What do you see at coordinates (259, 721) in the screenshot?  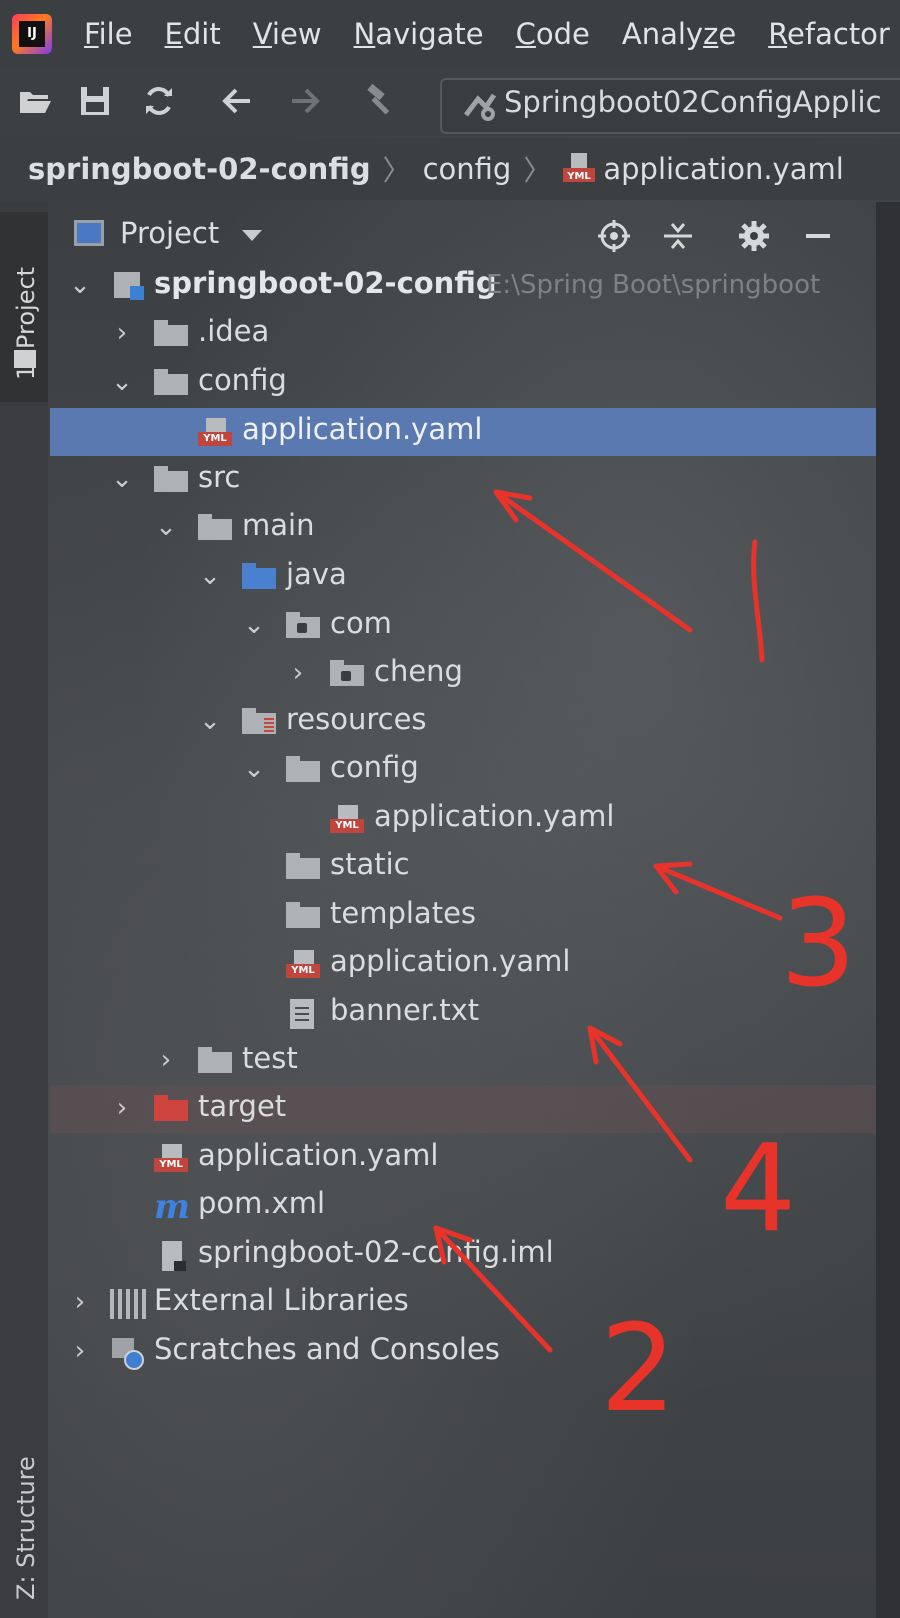 I see `resources-folder-icon` at bounding box center [259, 721].